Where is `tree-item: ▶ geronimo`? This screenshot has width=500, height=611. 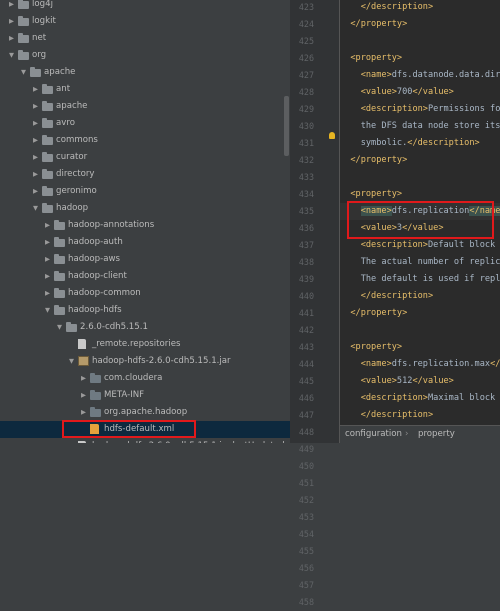 tree-item: ▶ geronimo is located at coordinates (145, 191).